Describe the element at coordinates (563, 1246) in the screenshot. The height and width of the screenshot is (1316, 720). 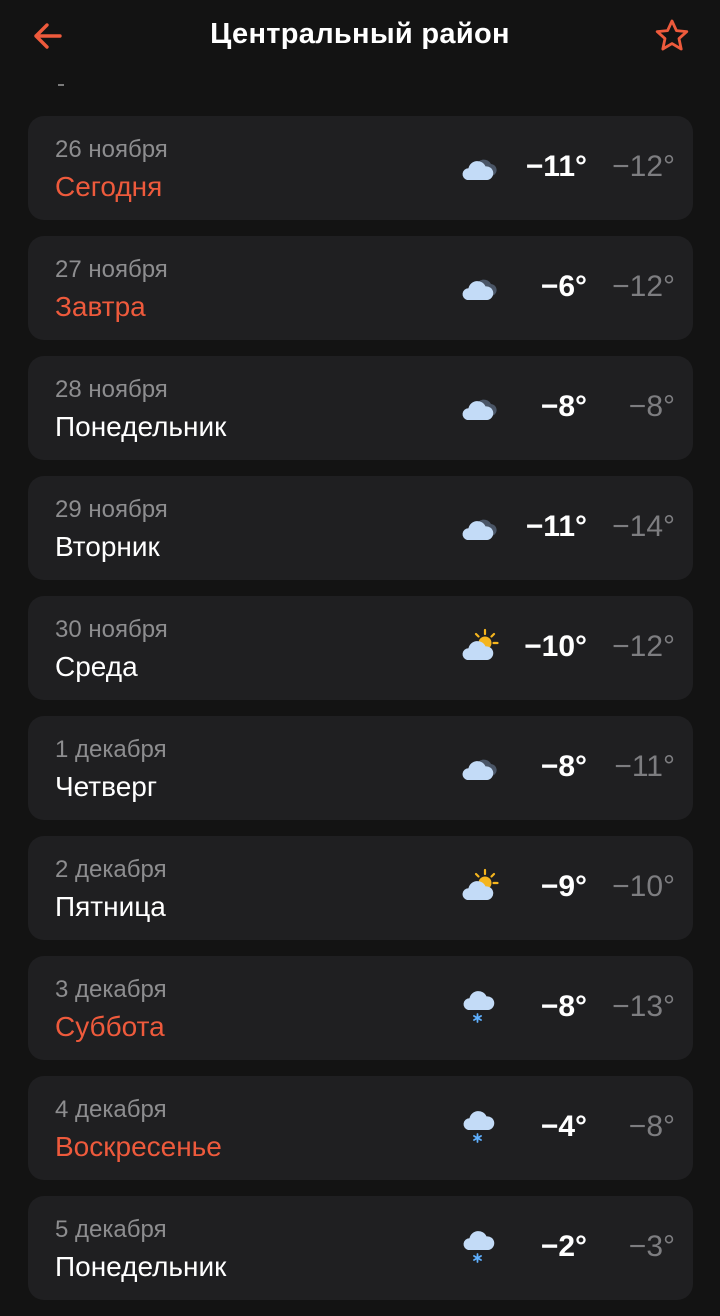
I see `day-temperature-max: −2°` at that location.